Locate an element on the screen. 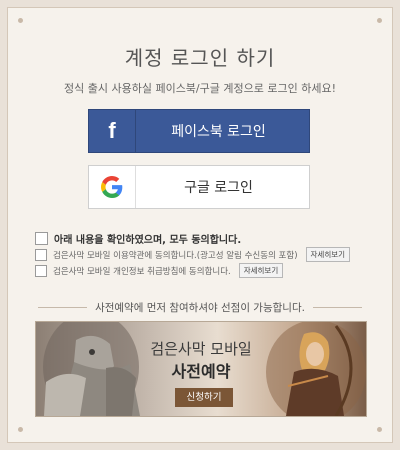  banner-title: 검은사막 모바일 is located at coordinates (201, 349).